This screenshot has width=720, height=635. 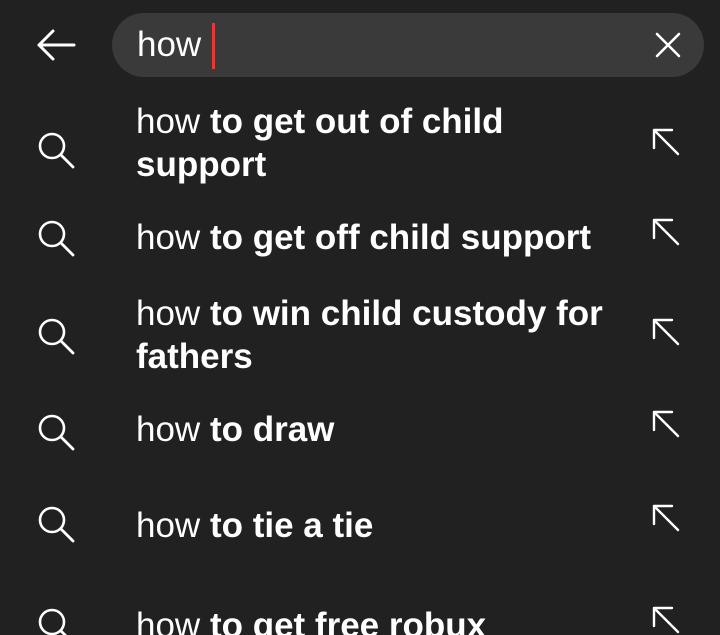 I want to click on arrow-left-icon, so click(x=56, y=45).